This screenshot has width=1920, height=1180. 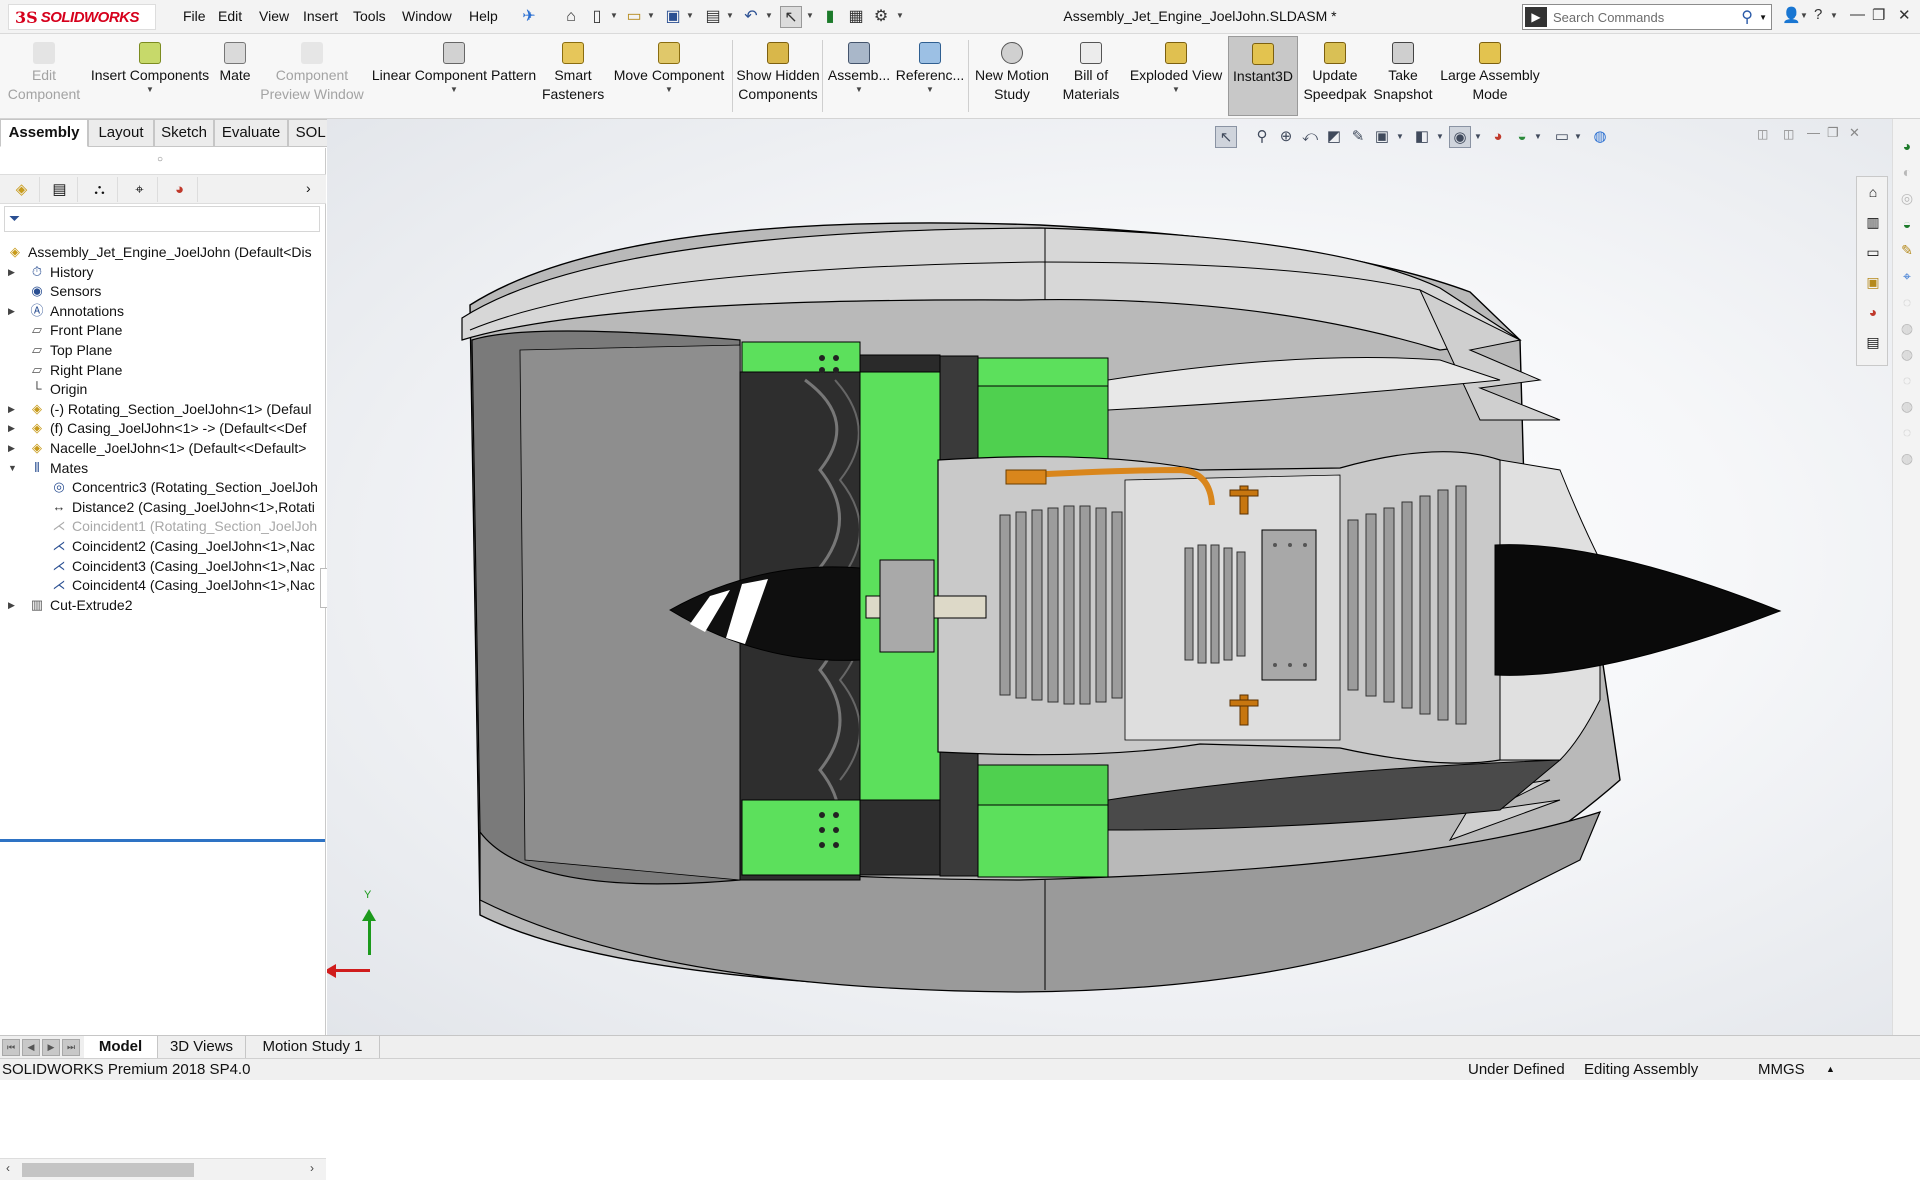 I want to click on save-icon: ▣, so click(x=673, y=17).